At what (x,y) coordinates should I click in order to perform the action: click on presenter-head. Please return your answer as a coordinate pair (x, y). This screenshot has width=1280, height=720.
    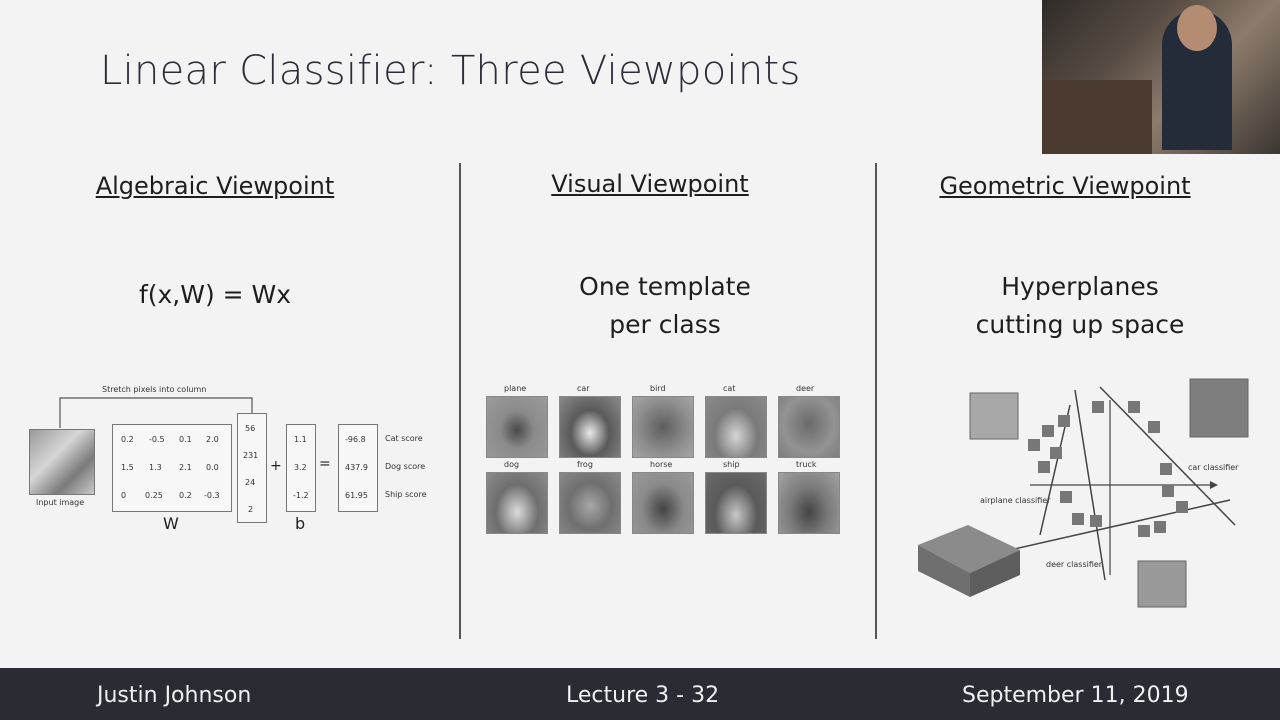
    Looking at the image, I should click on (1197, 28).